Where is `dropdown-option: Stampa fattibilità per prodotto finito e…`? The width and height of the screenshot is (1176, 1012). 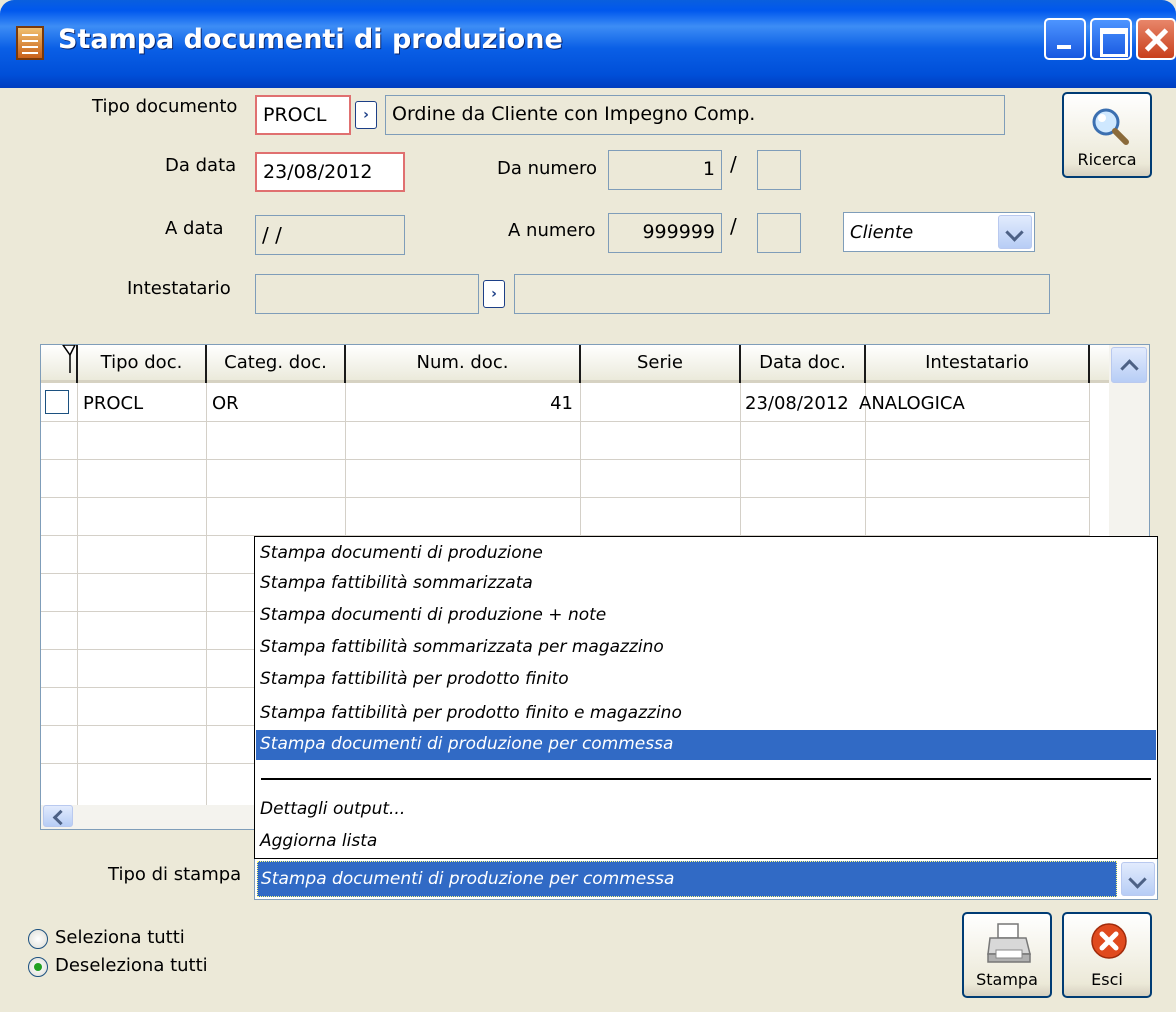
dropdown-option: Stampa fattibilità per prodotto finito e… is located at coordinates (706, 714).